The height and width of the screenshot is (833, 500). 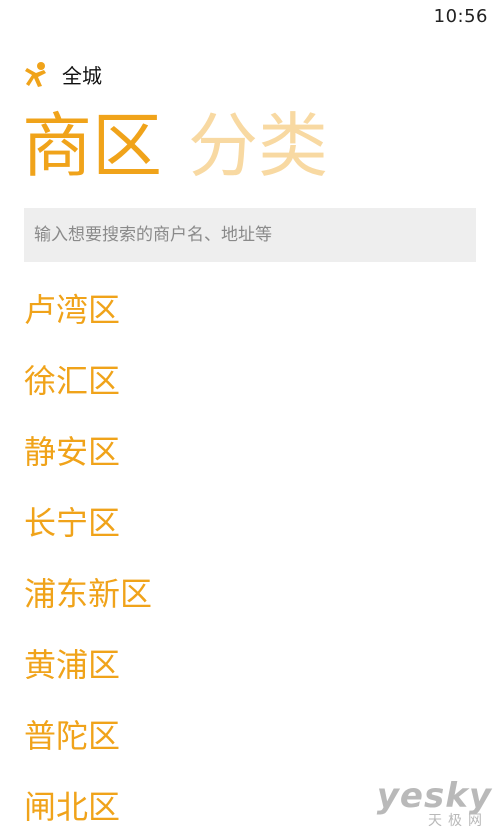 What do you see at coordinates (88, 384) in the screenshot?
I see `district-item-xuhui: 徐汇区` at bounding box center [88, 384].